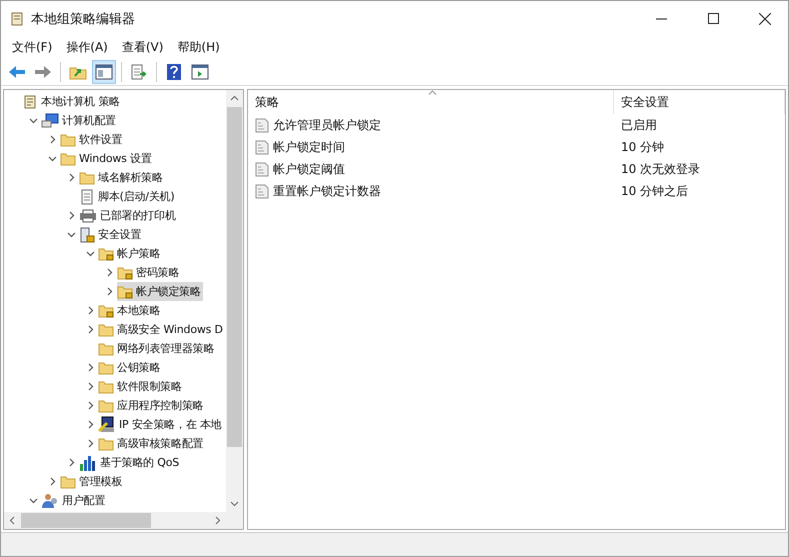 The image size is (789, 557). Describe the element at coordinates (161, 424) in the screenshot. I see `tree-item: IP 安全策略，在 本地` at that location.